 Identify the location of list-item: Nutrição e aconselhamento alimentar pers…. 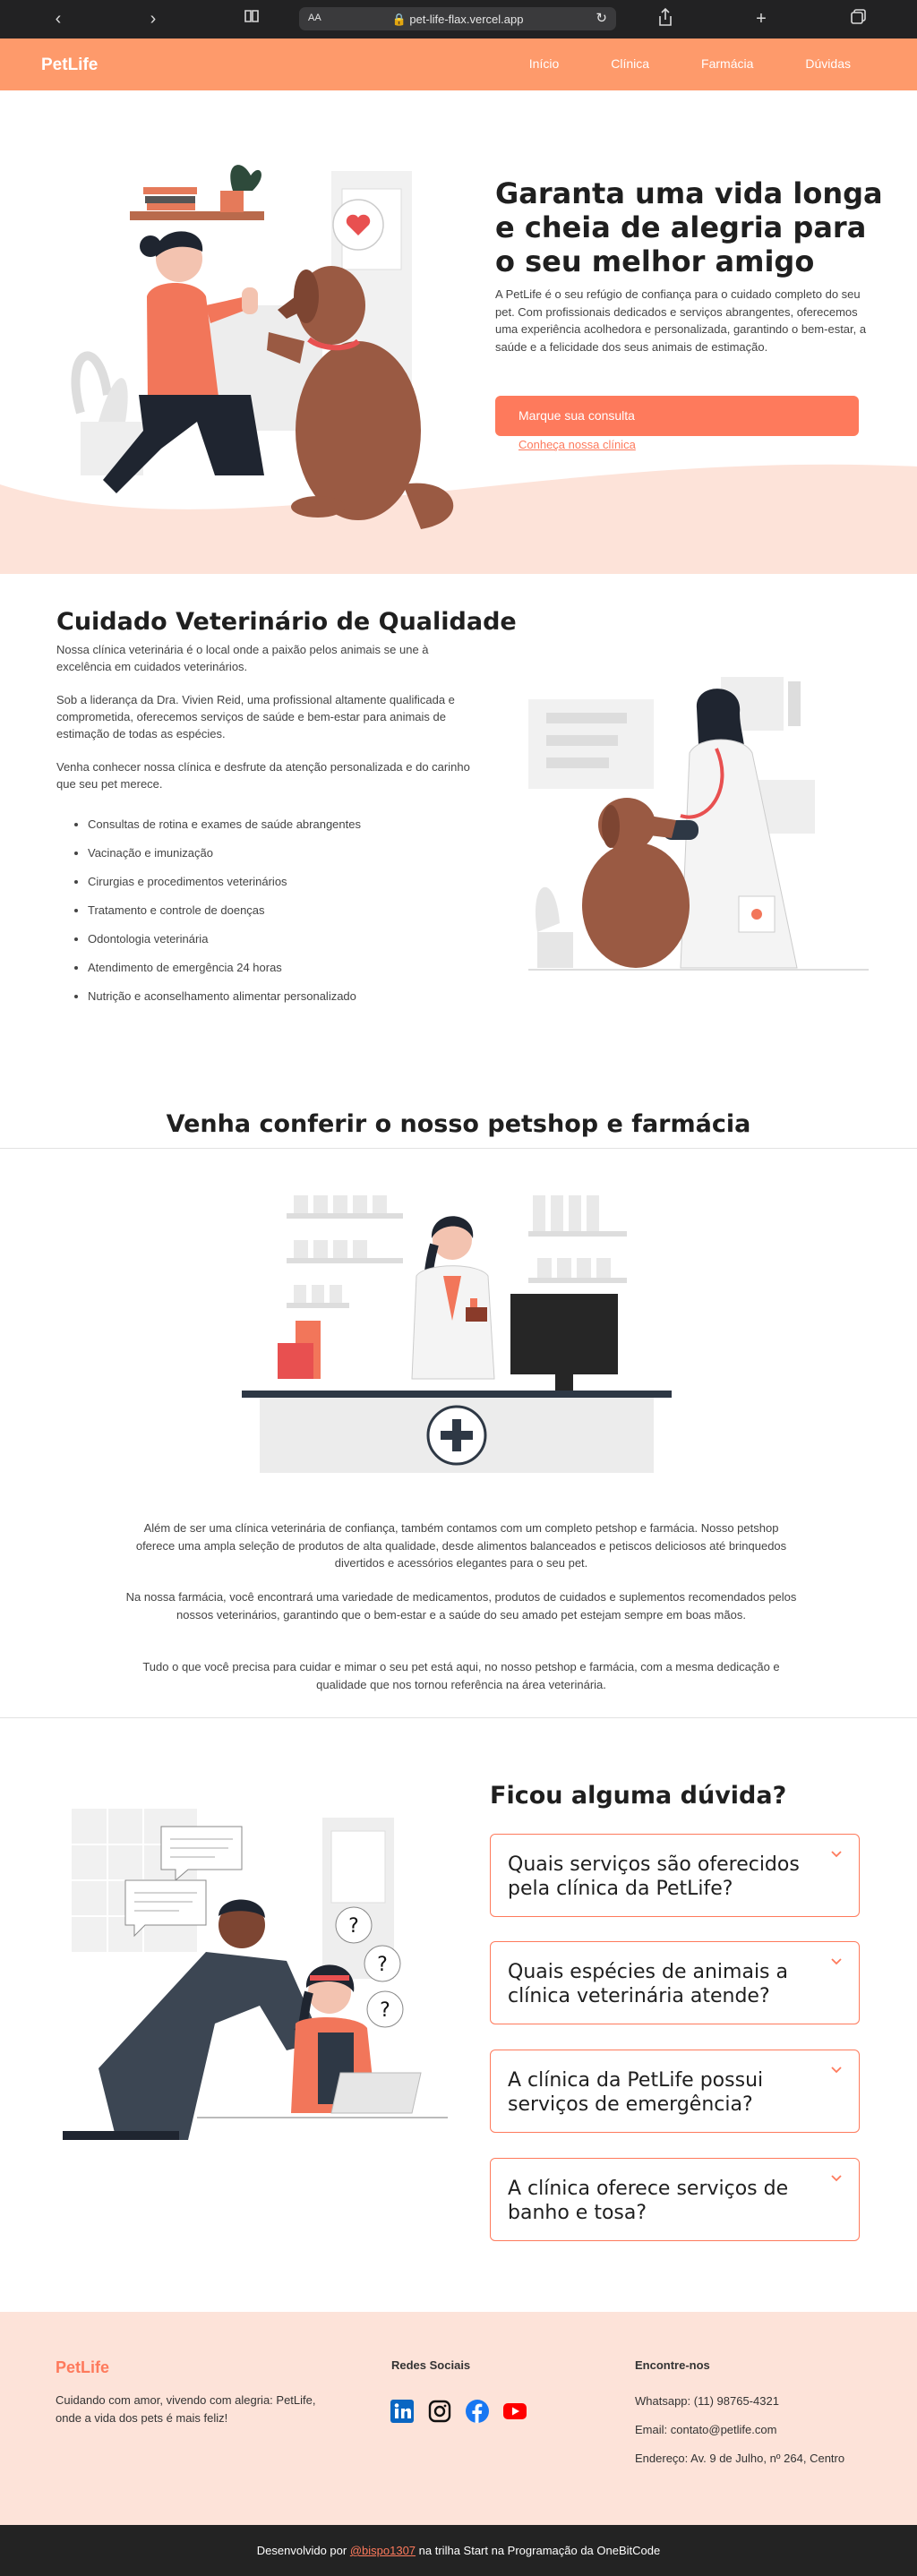
(285, 1004).